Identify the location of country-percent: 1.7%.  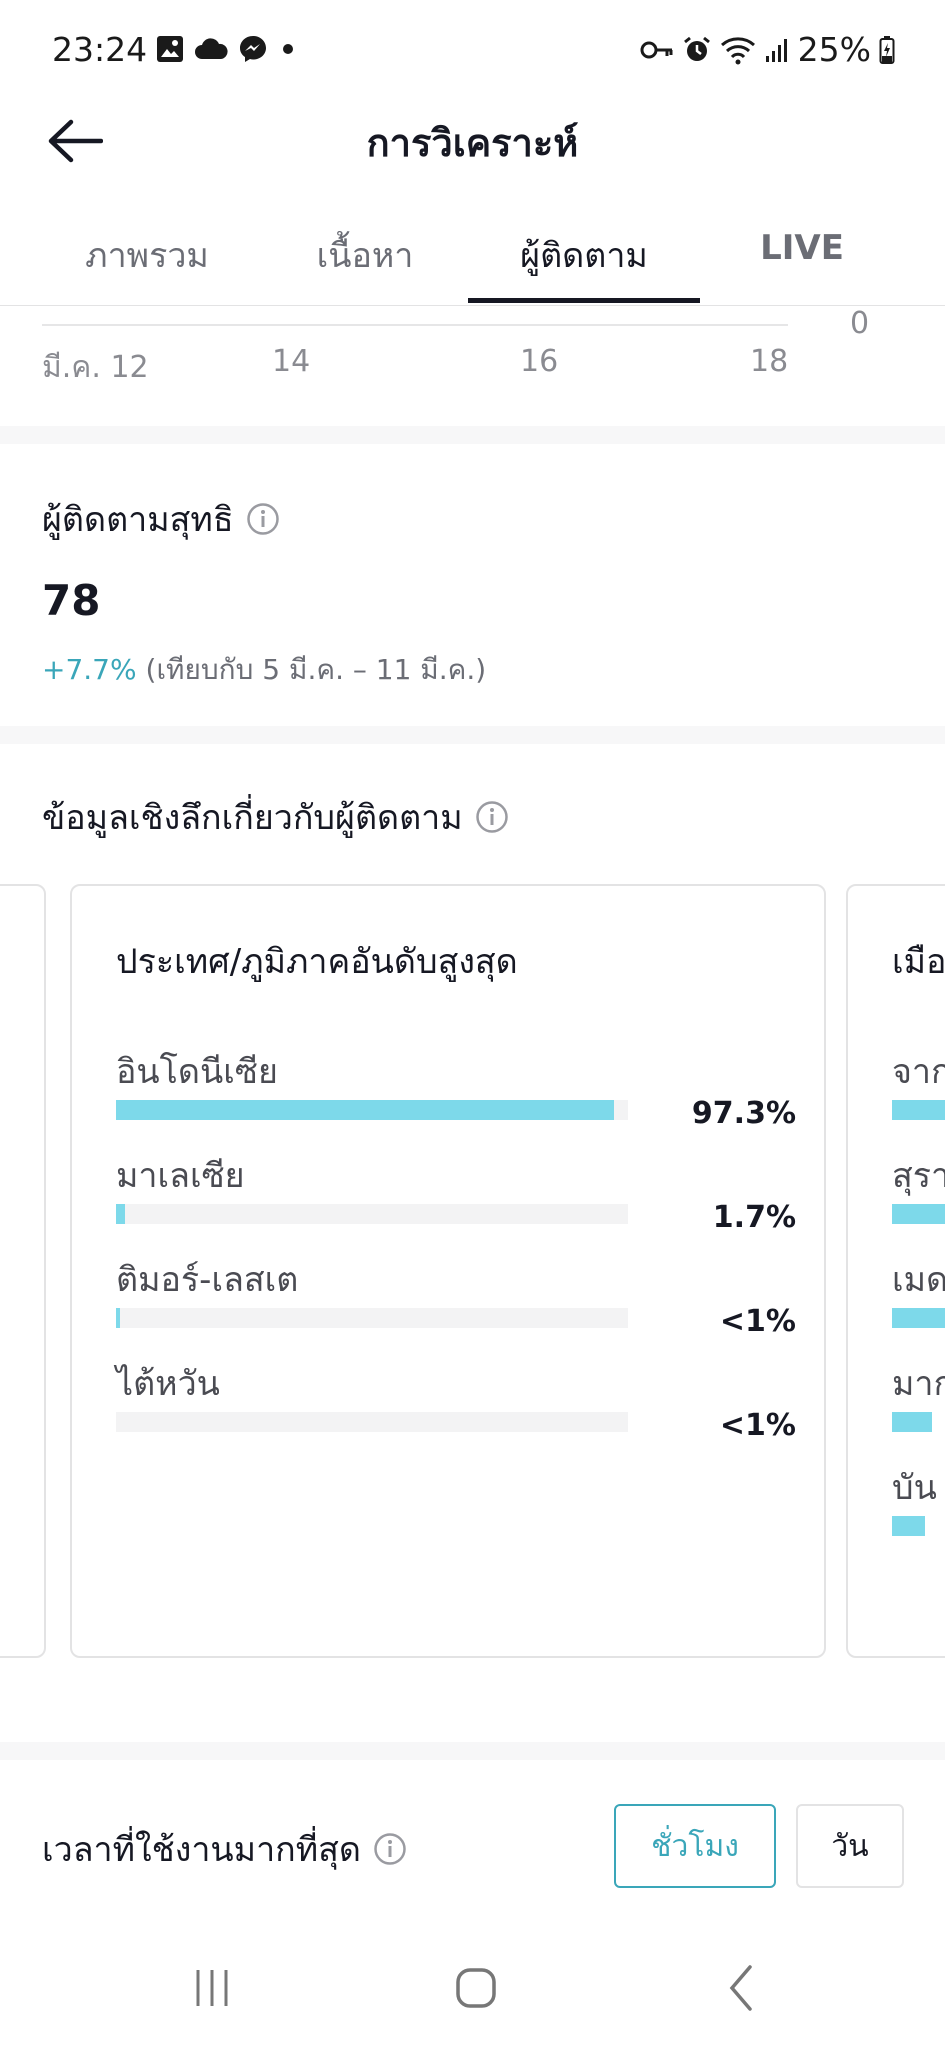
(754, 1217).